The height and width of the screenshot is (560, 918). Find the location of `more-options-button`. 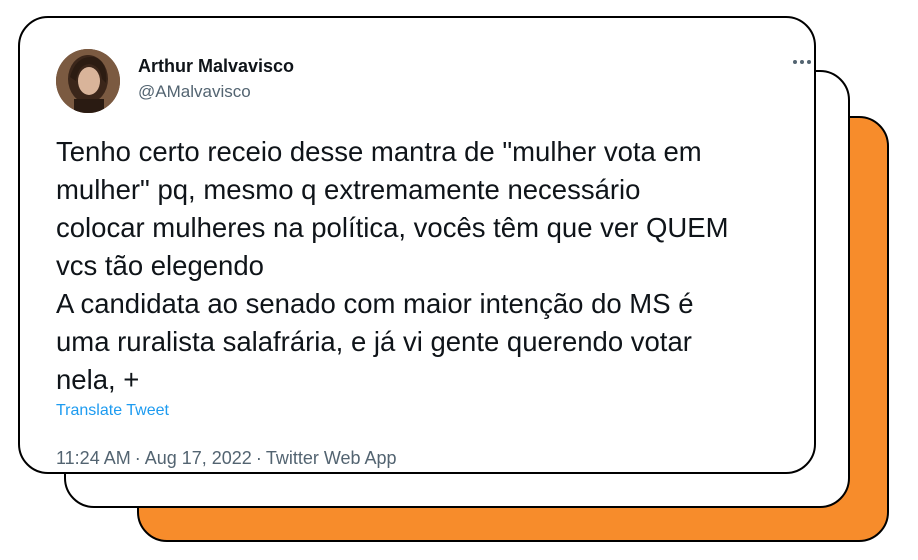

more-options-button is located at coordinates (802, 62).